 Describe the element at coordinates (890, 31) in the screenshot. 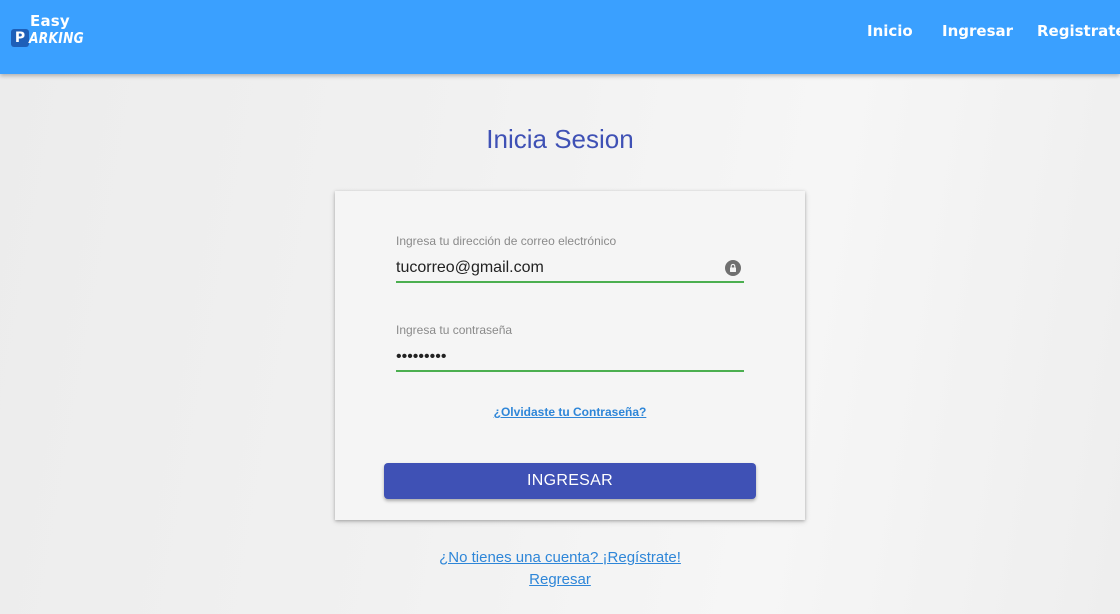

I see `nav-link-inicio: Inicio` at that location.